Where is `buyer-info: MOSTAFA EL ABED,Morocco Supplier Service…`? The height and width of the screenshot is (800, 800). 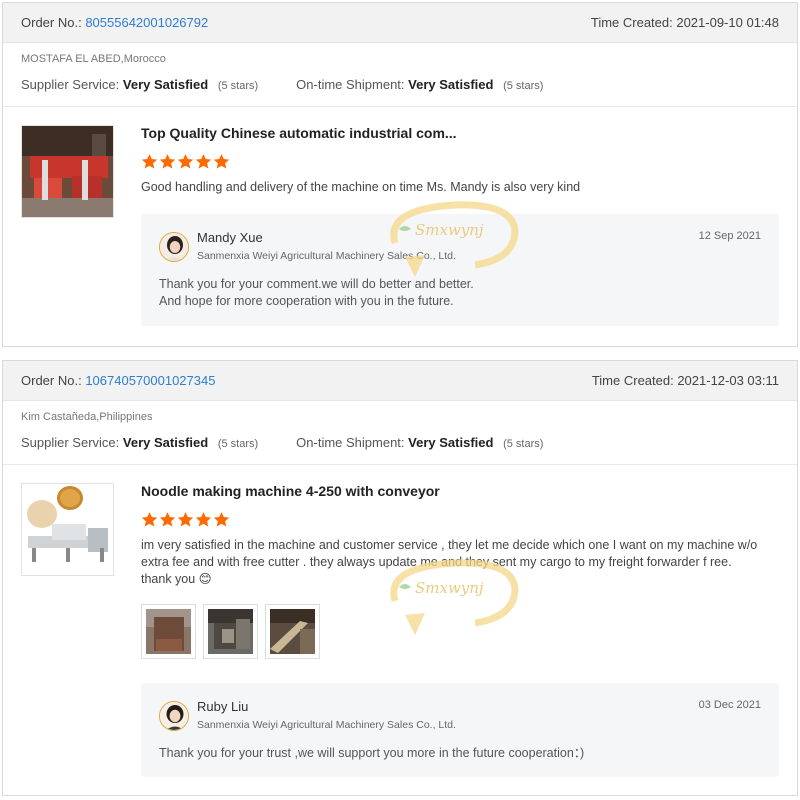 buyer-info: MOSTAFA EL ABED,Morocco Supplier Service… is located at coordinates (400, 75).